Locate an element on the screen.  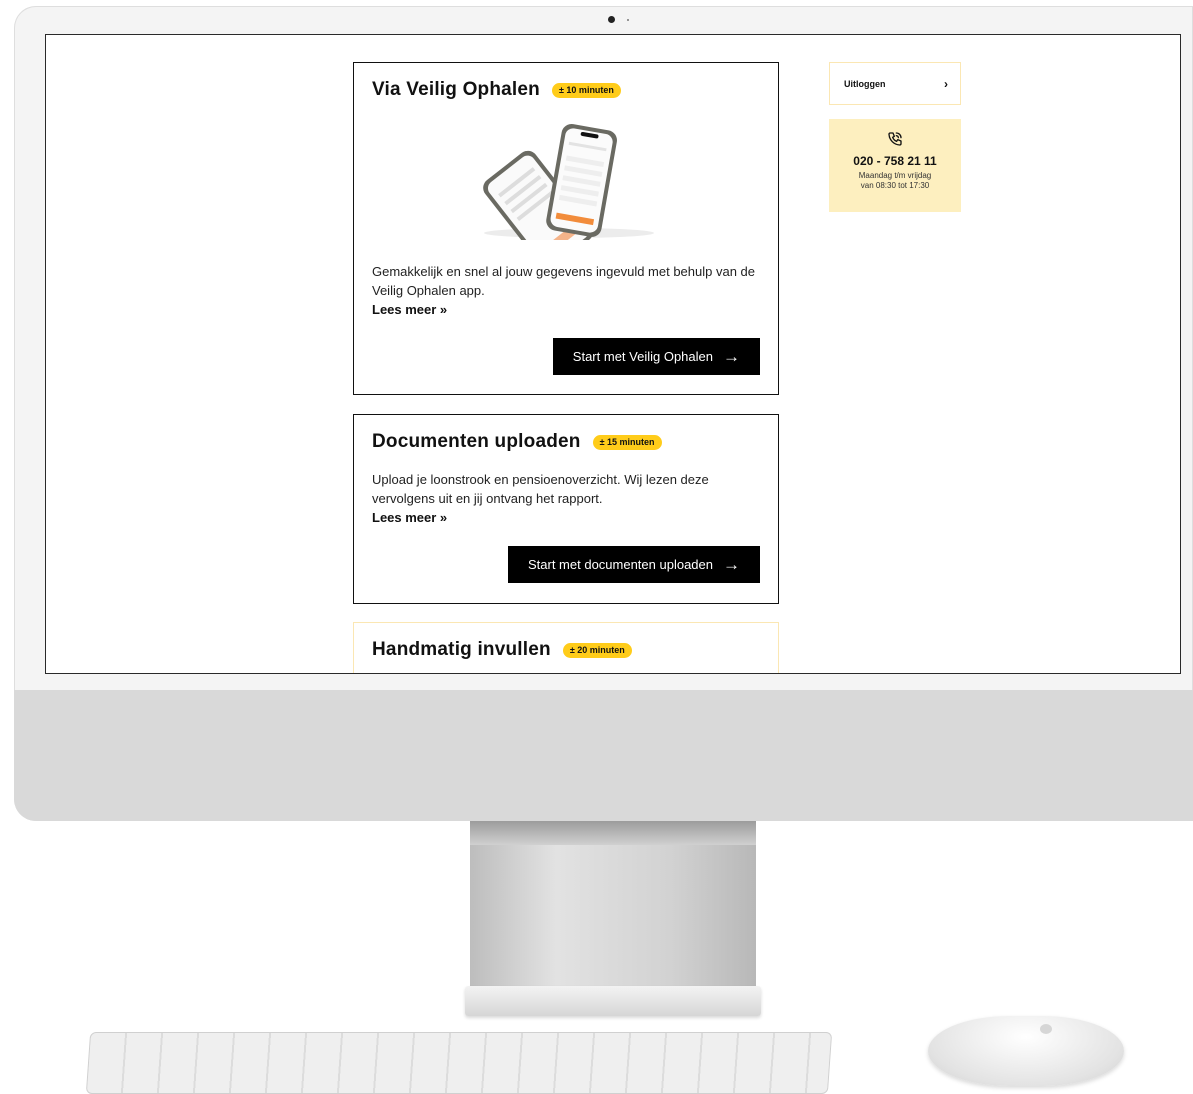
card-title: Documenten uploaden is located at coordinates (476, 441).